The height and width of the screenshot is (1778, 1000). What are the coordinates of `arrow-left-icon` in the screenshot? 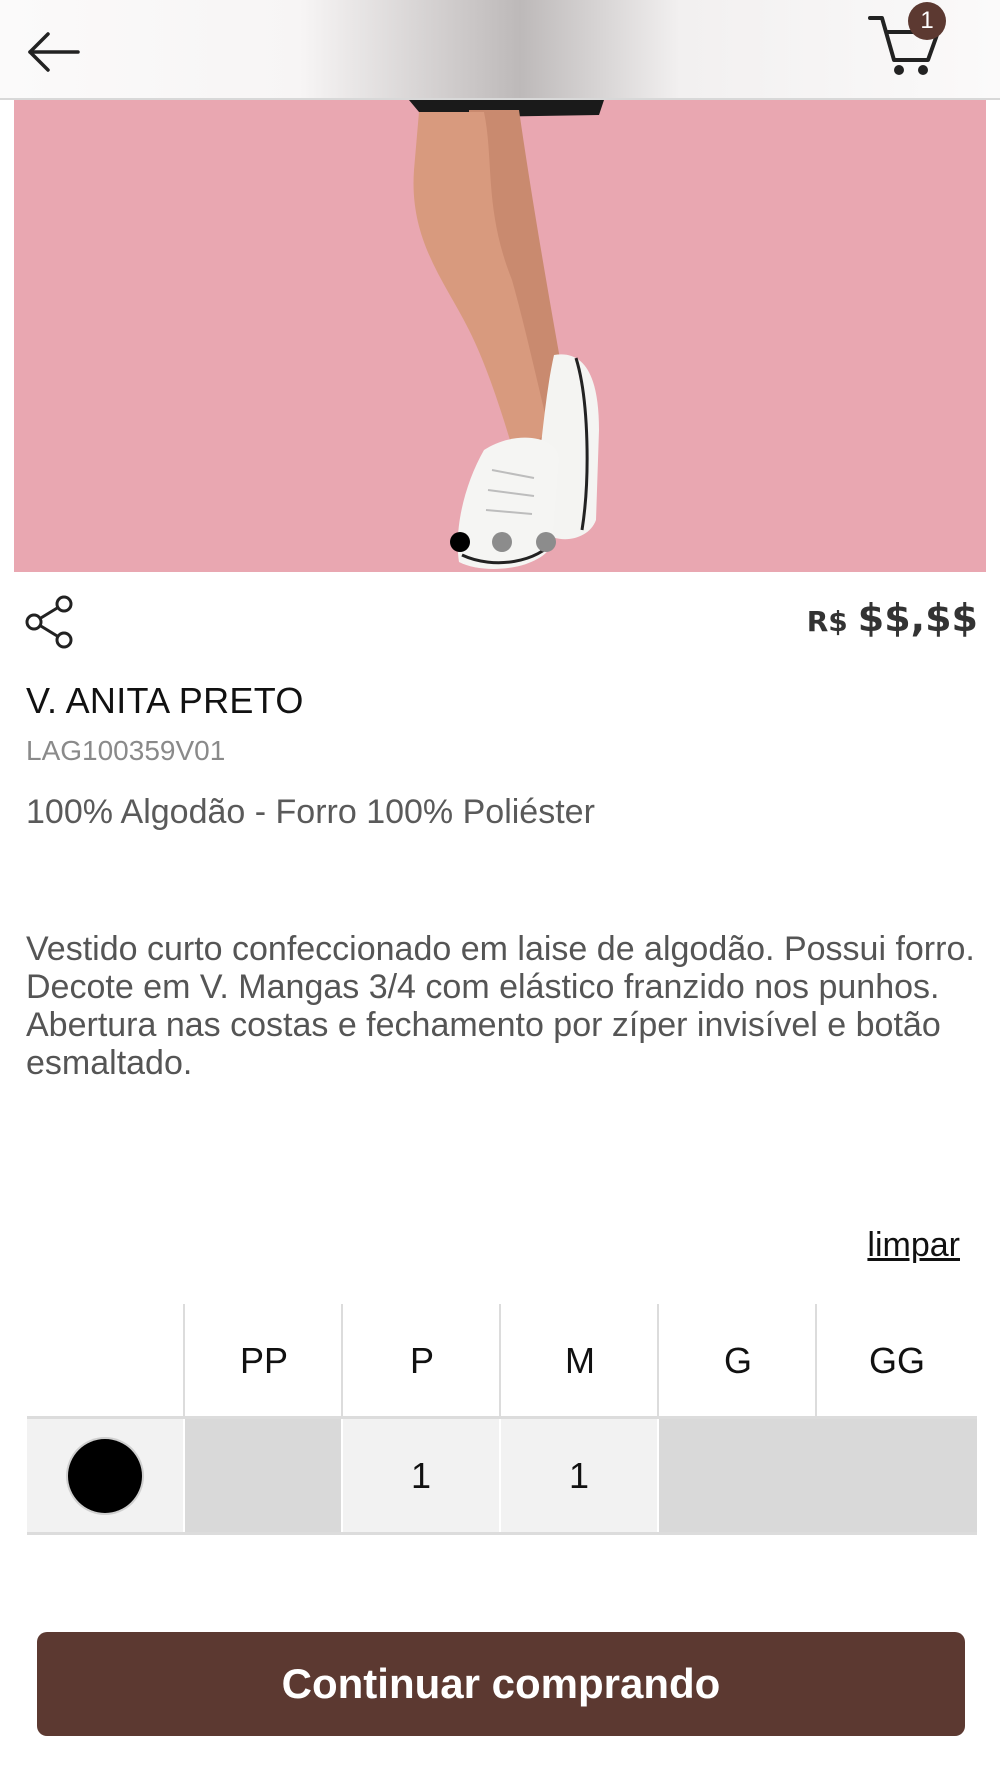 It's located at (54, 52).